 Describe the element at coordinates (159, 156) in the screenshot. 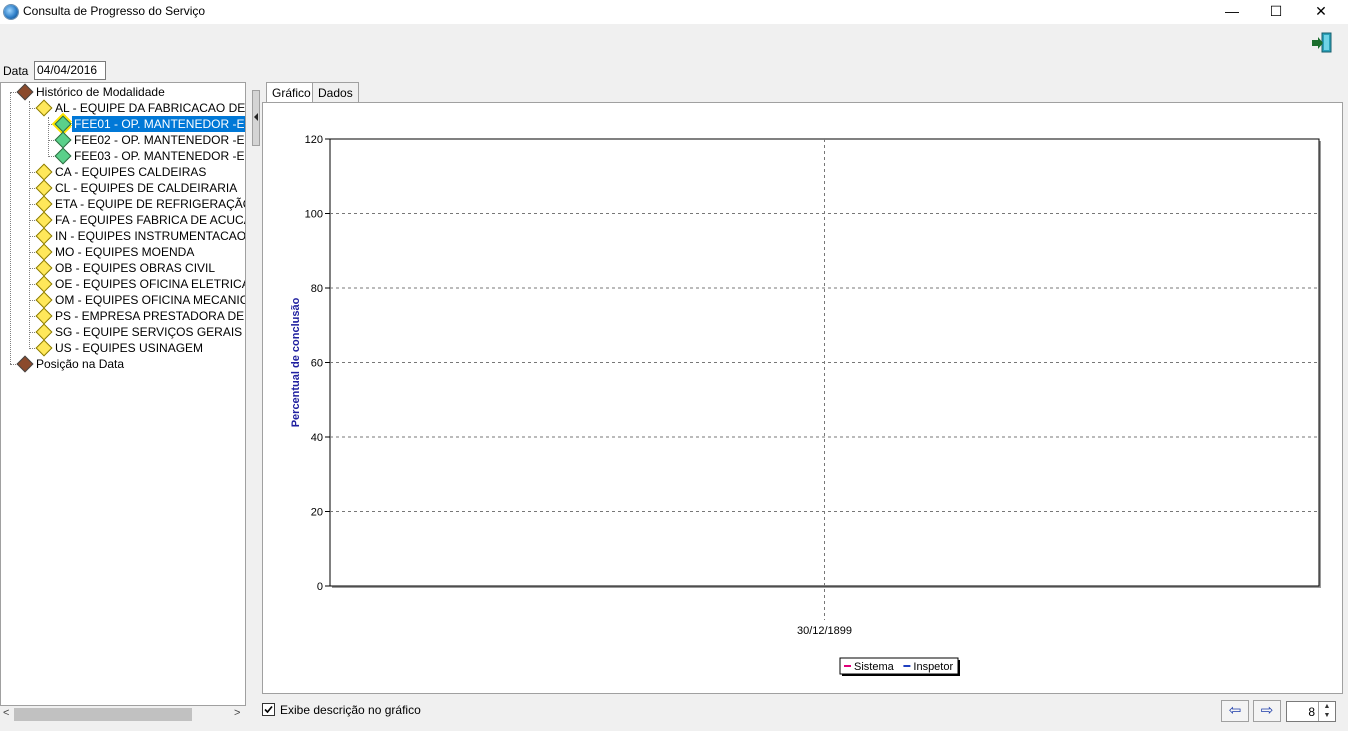

I see `tree-child-label: FEE03 - OP. MANTENEDOR -ES- E` at that location.